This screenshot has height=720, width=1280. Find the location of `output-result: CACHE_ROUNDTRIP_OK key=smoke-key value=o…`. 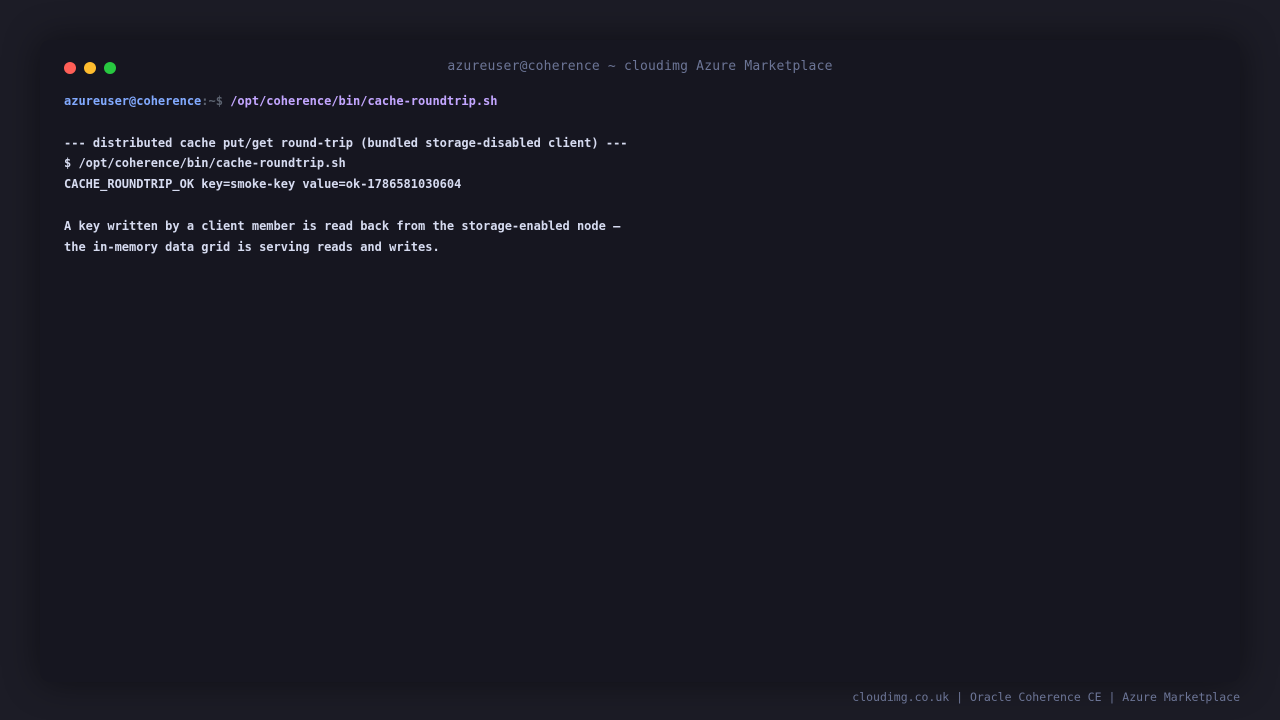

output-result: CACHE_ROUNDTRIP_OK key=smoke-key value=o… is located at coordinates (263, 184).